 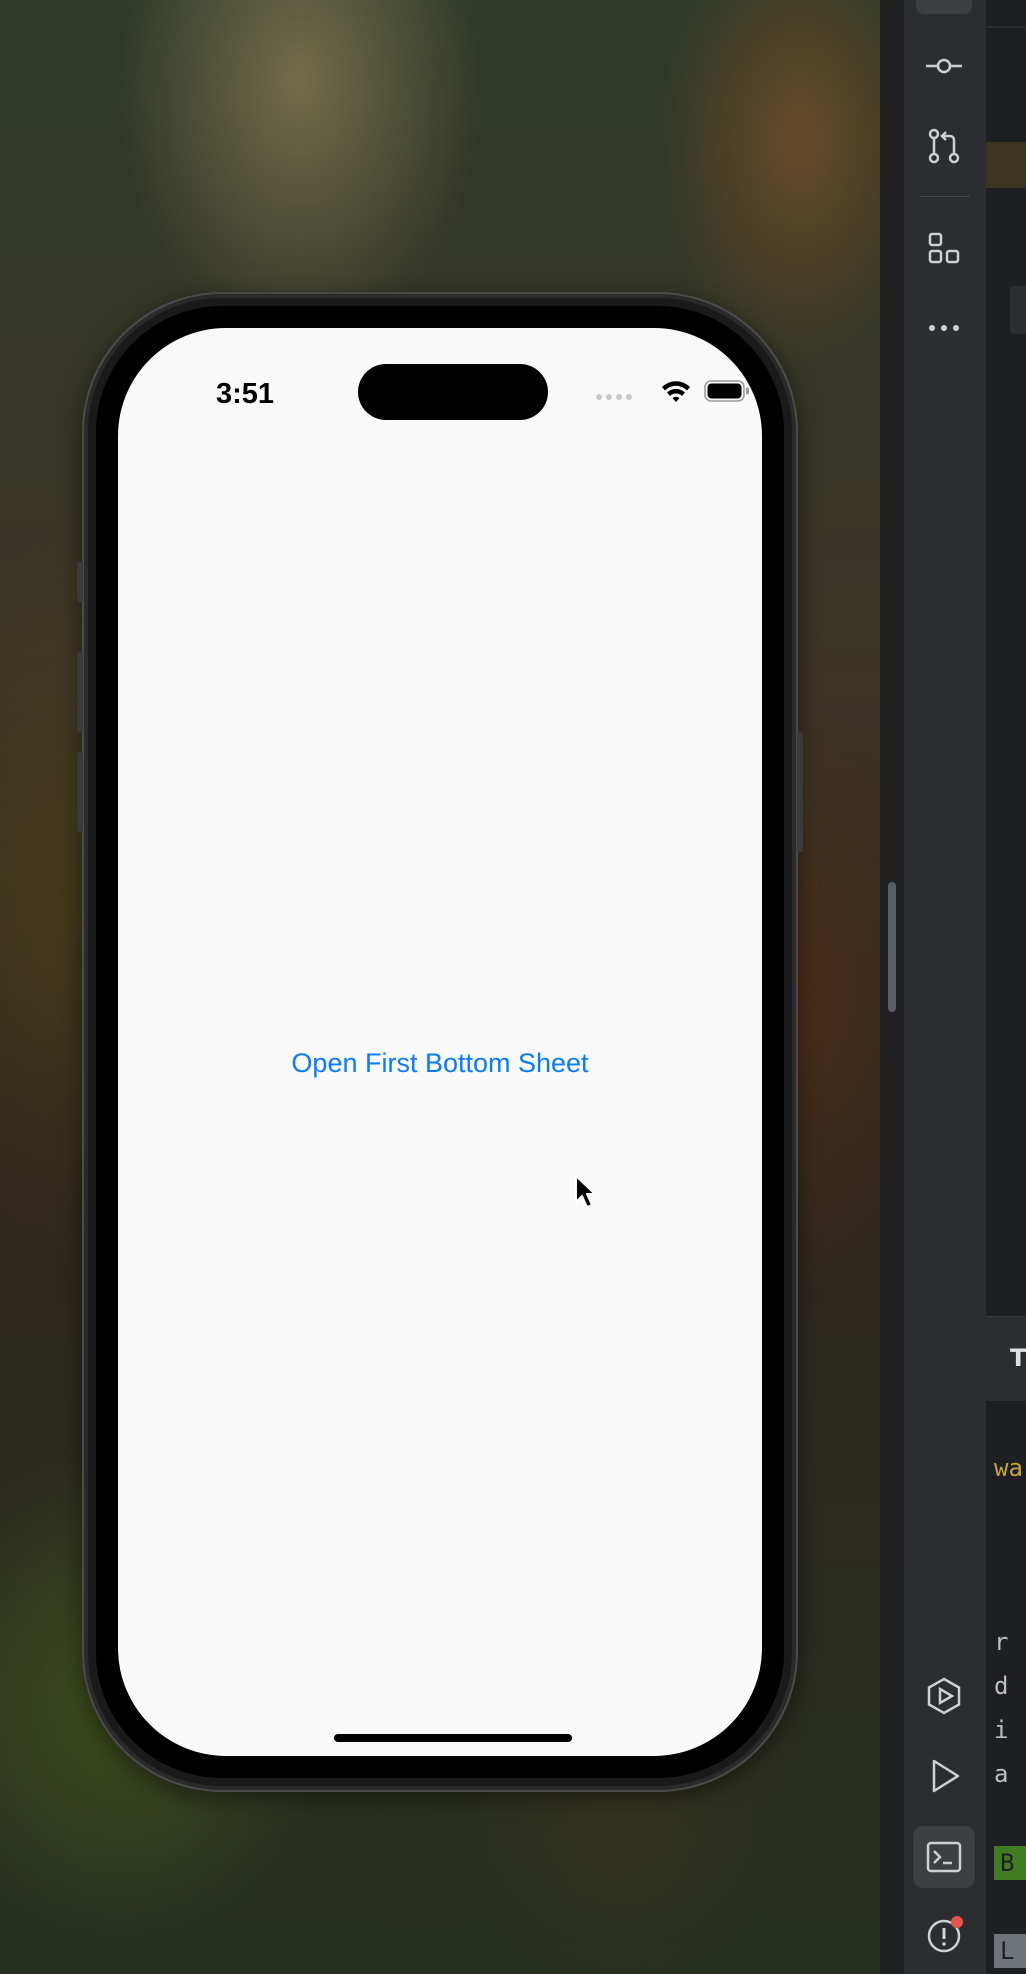 I want to click on home-indicator, so click(x=453, y=1738).